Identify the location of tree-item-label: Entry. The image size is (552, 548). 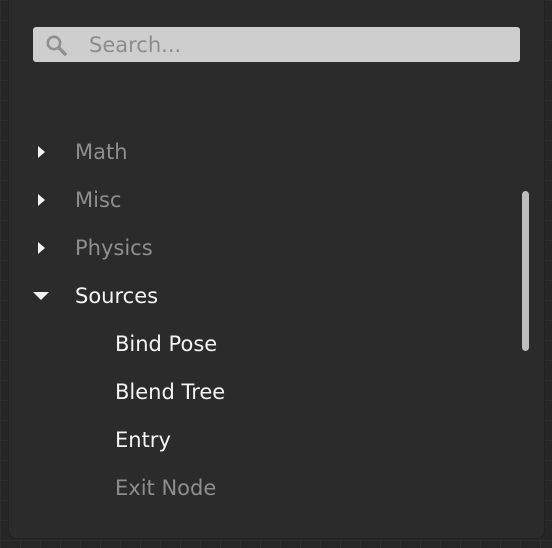
(143, 440).